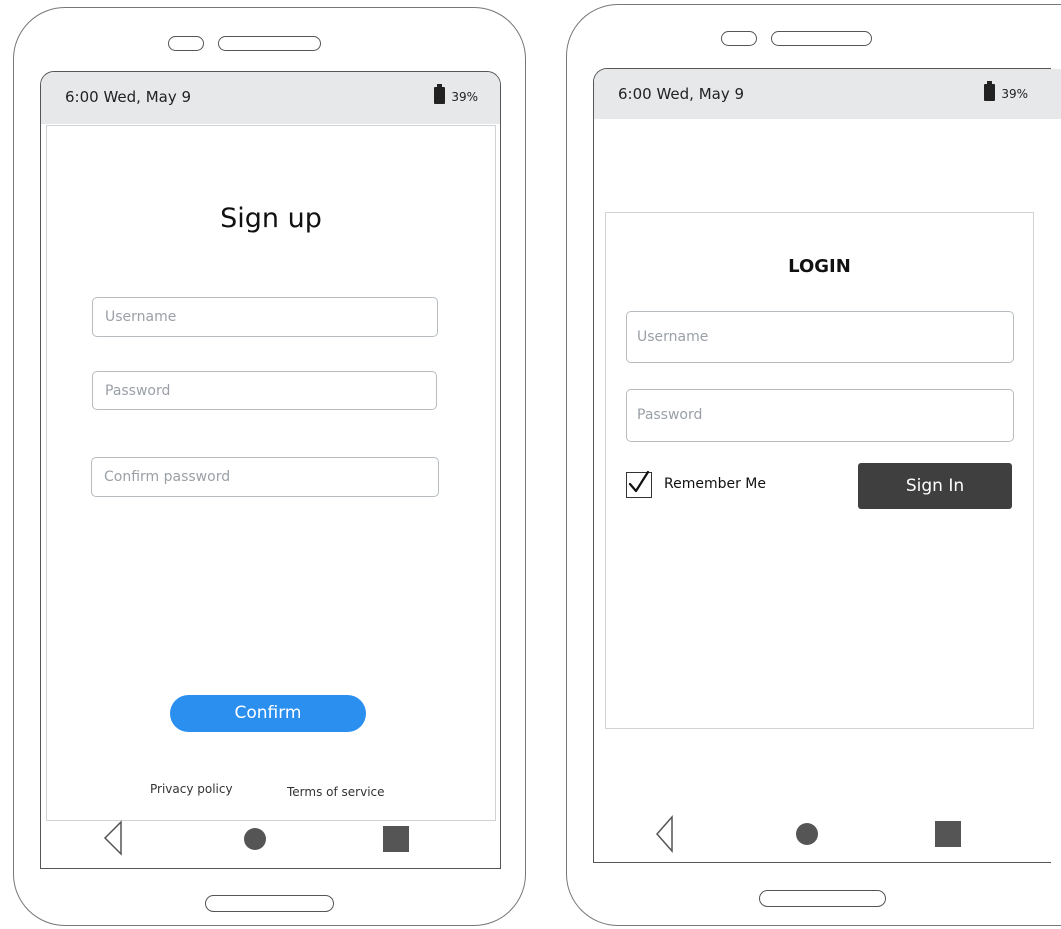 This screenshot has height=929, width=1061. Describe the element at coordinates (271, 218) in the screenshot. I see `page-title: Sign up` at that location.